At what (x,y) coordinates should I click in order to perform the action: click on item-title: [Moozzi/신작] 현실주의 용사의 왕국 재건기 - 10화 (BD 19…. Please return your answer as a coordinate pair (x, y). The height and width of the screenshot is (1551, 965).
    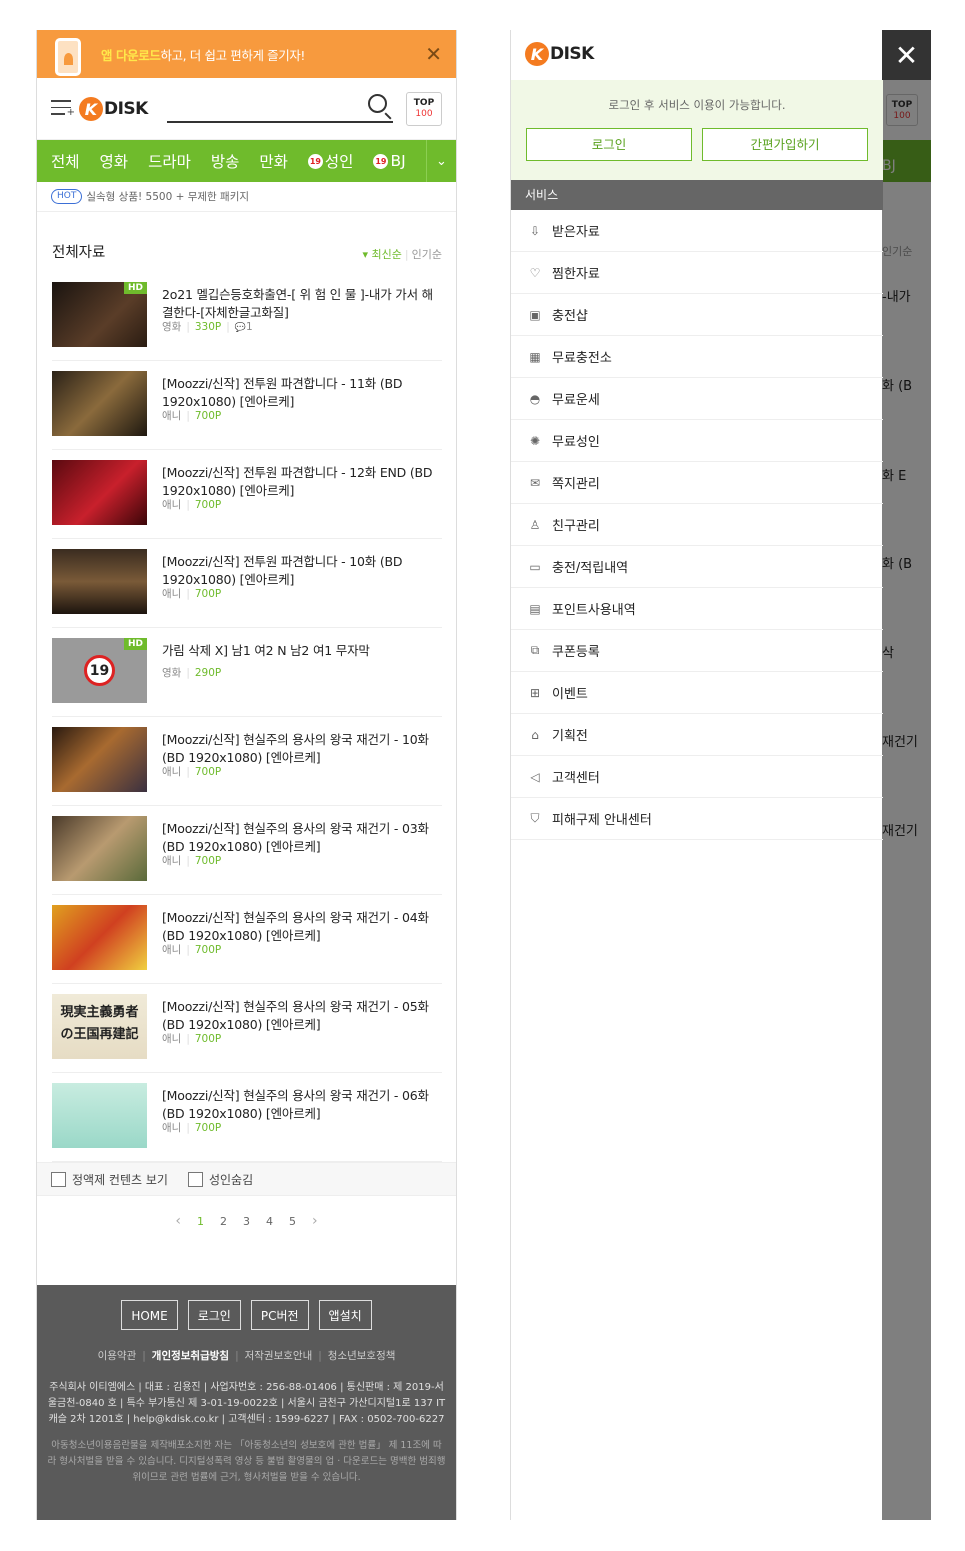
    Looking at the image, I should click on (302, 749).